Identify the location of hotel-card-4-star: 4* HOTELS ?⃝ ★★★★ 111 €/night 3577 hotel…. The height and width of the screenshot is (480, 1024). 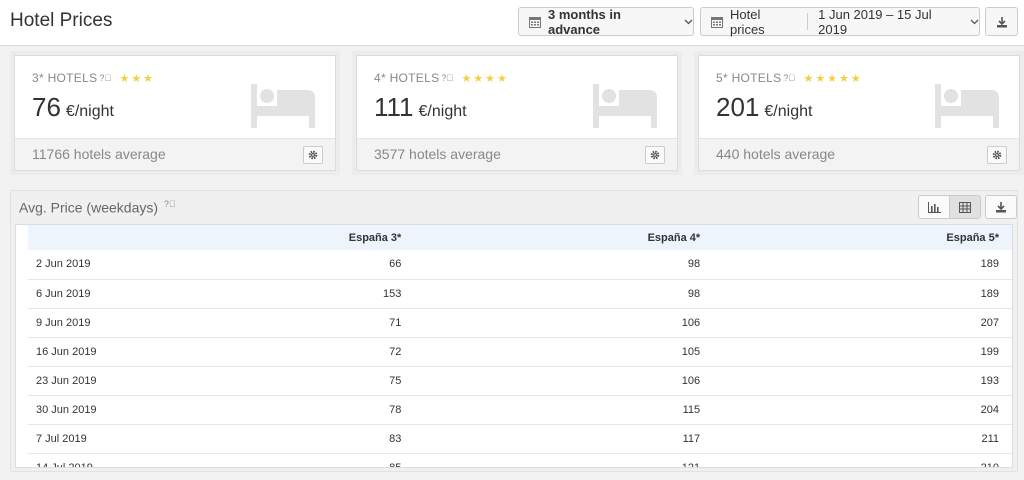
(517, 113).